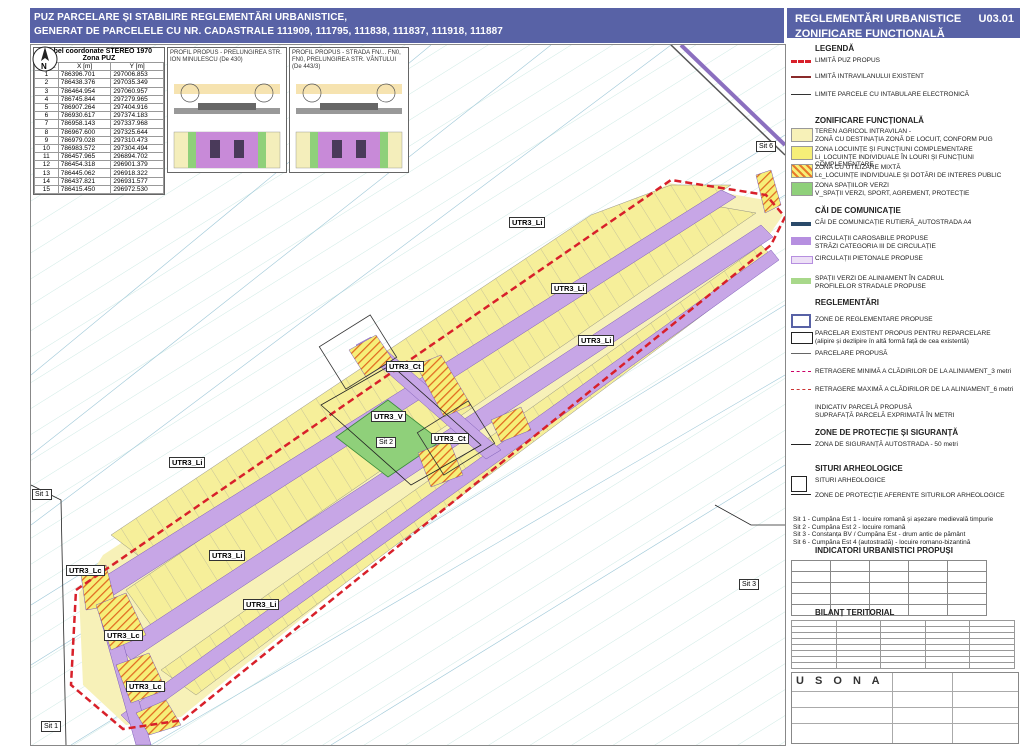  What do you see at coordinates (388, 416) in the screenshot?
I see `zone-label-utr3-v: UTR3_V` at bounding box center [388, 416].